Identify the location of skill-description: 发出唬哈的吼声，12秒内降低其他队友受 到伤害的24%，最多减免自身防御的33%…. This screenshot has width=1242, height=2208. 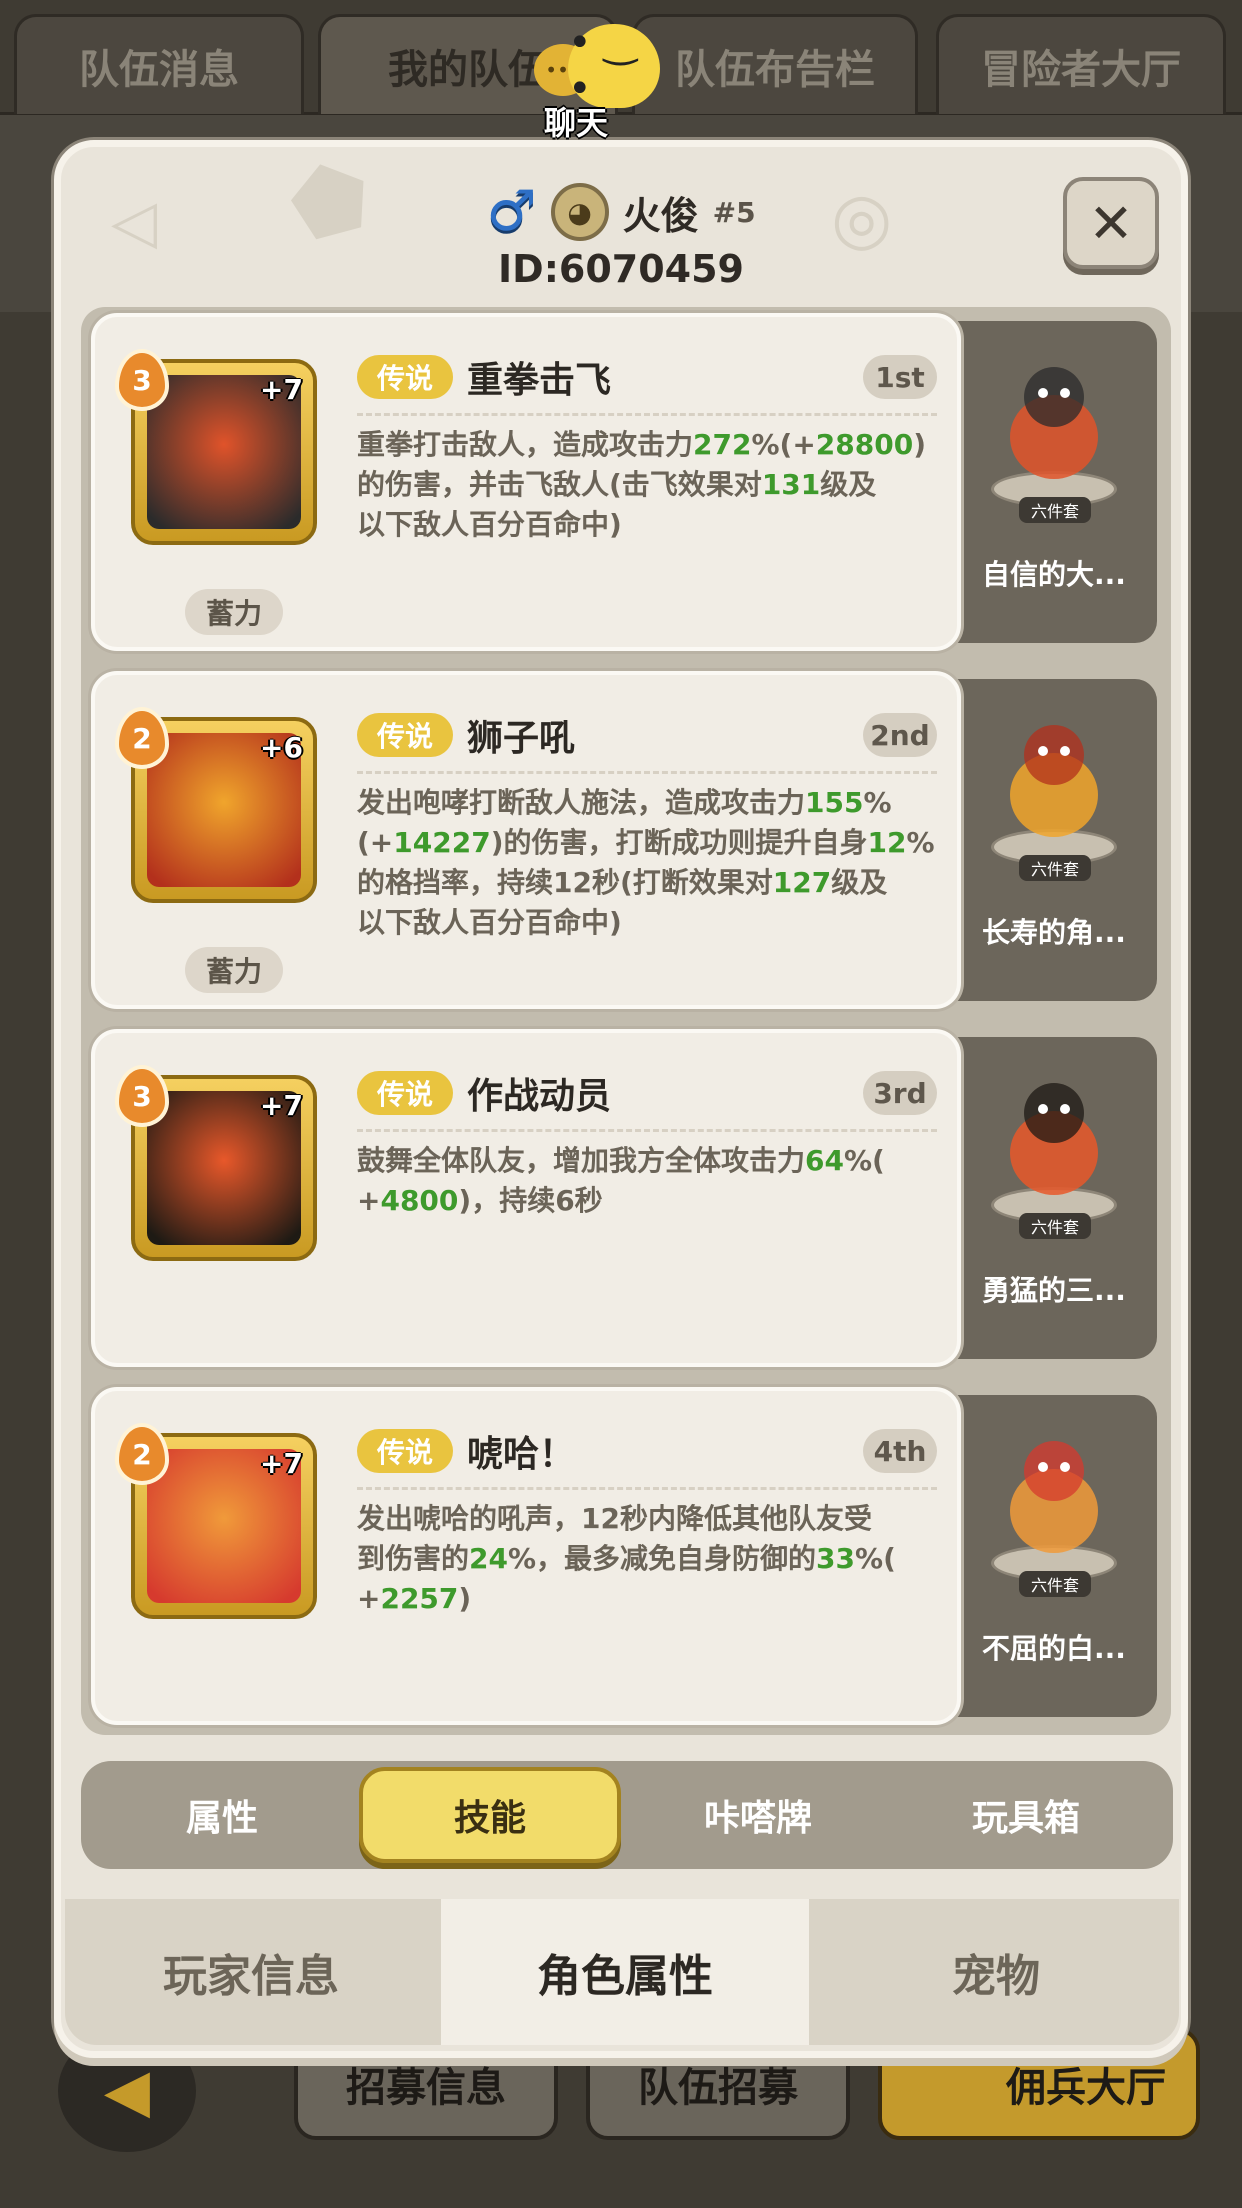
(650, 1559).